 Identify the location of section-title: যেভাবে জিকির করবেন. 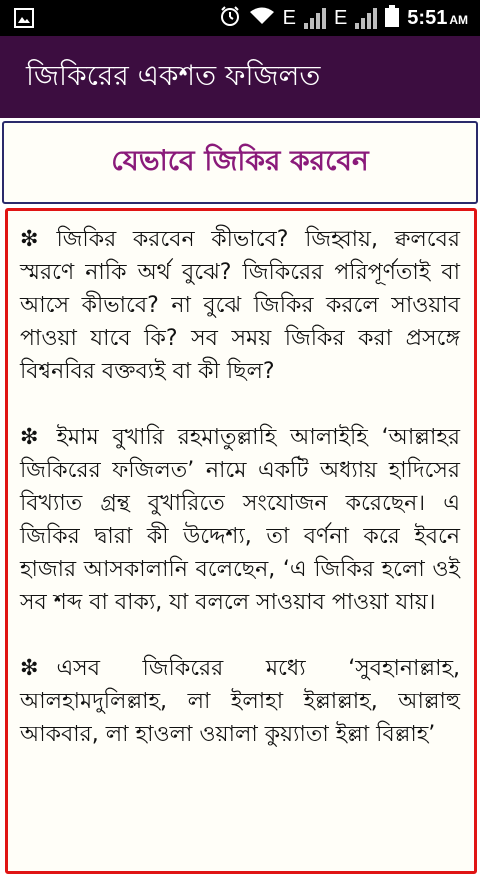
(240, 160).